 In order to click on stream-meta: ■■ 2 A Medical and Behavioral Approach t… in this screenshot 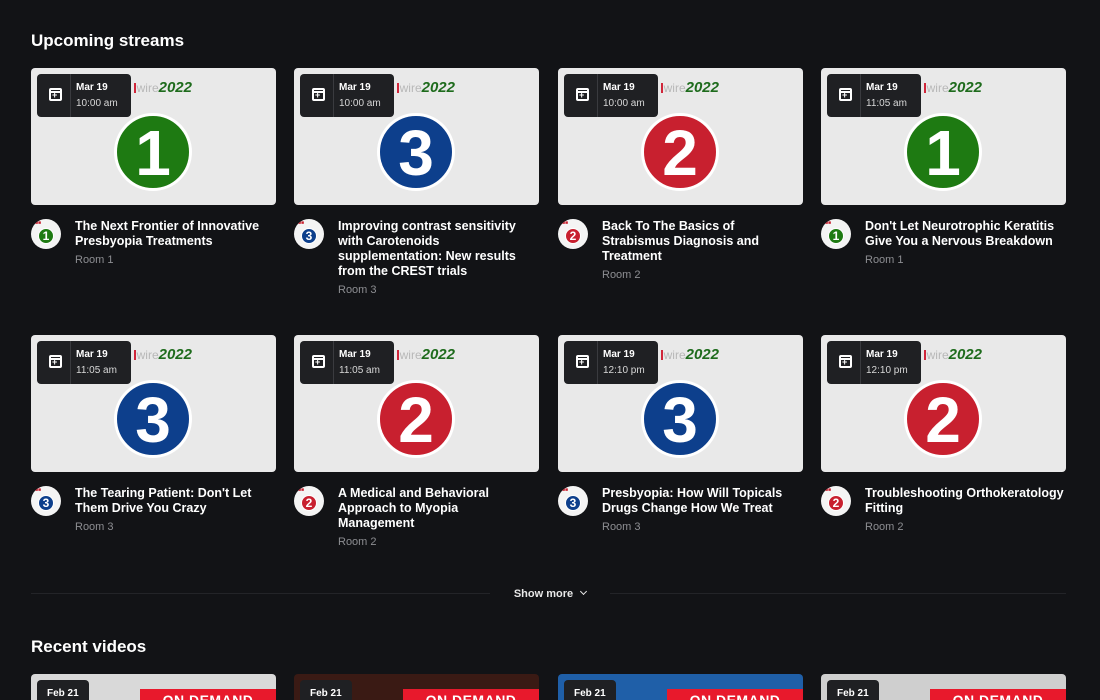, I will do `click(416, 526)`.